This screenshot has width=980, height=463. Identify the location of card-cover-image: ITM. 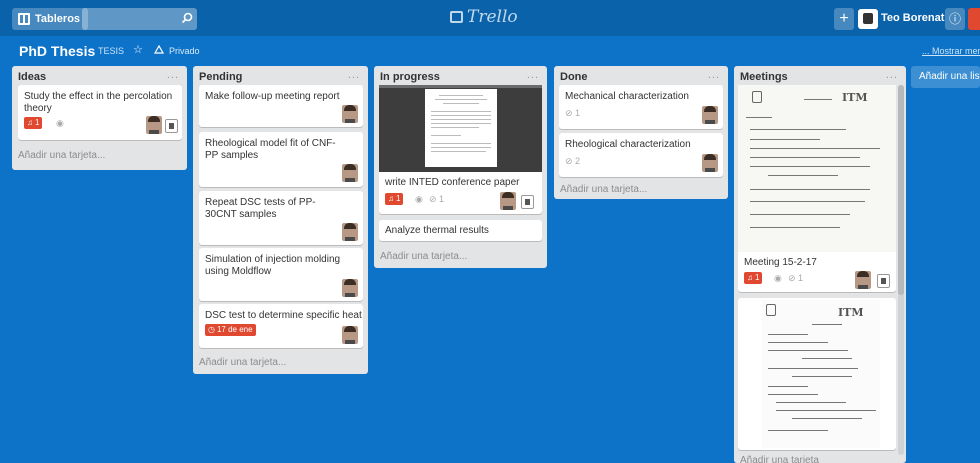
(817, 168).